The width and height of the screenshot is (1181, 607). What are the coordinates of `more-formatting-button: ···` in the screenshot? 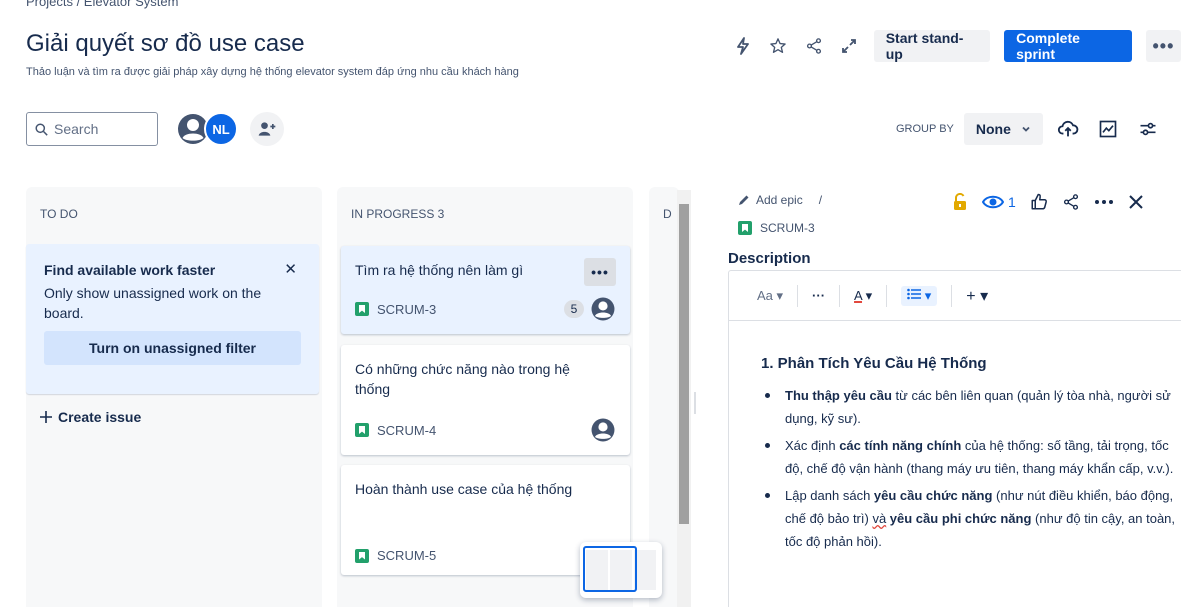 It's located at (818, 295).